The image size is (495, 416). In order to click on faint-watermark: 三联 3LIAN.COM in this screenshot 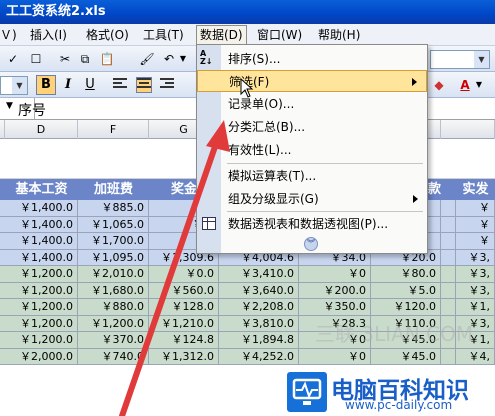, I will do `click(394, 334)`.